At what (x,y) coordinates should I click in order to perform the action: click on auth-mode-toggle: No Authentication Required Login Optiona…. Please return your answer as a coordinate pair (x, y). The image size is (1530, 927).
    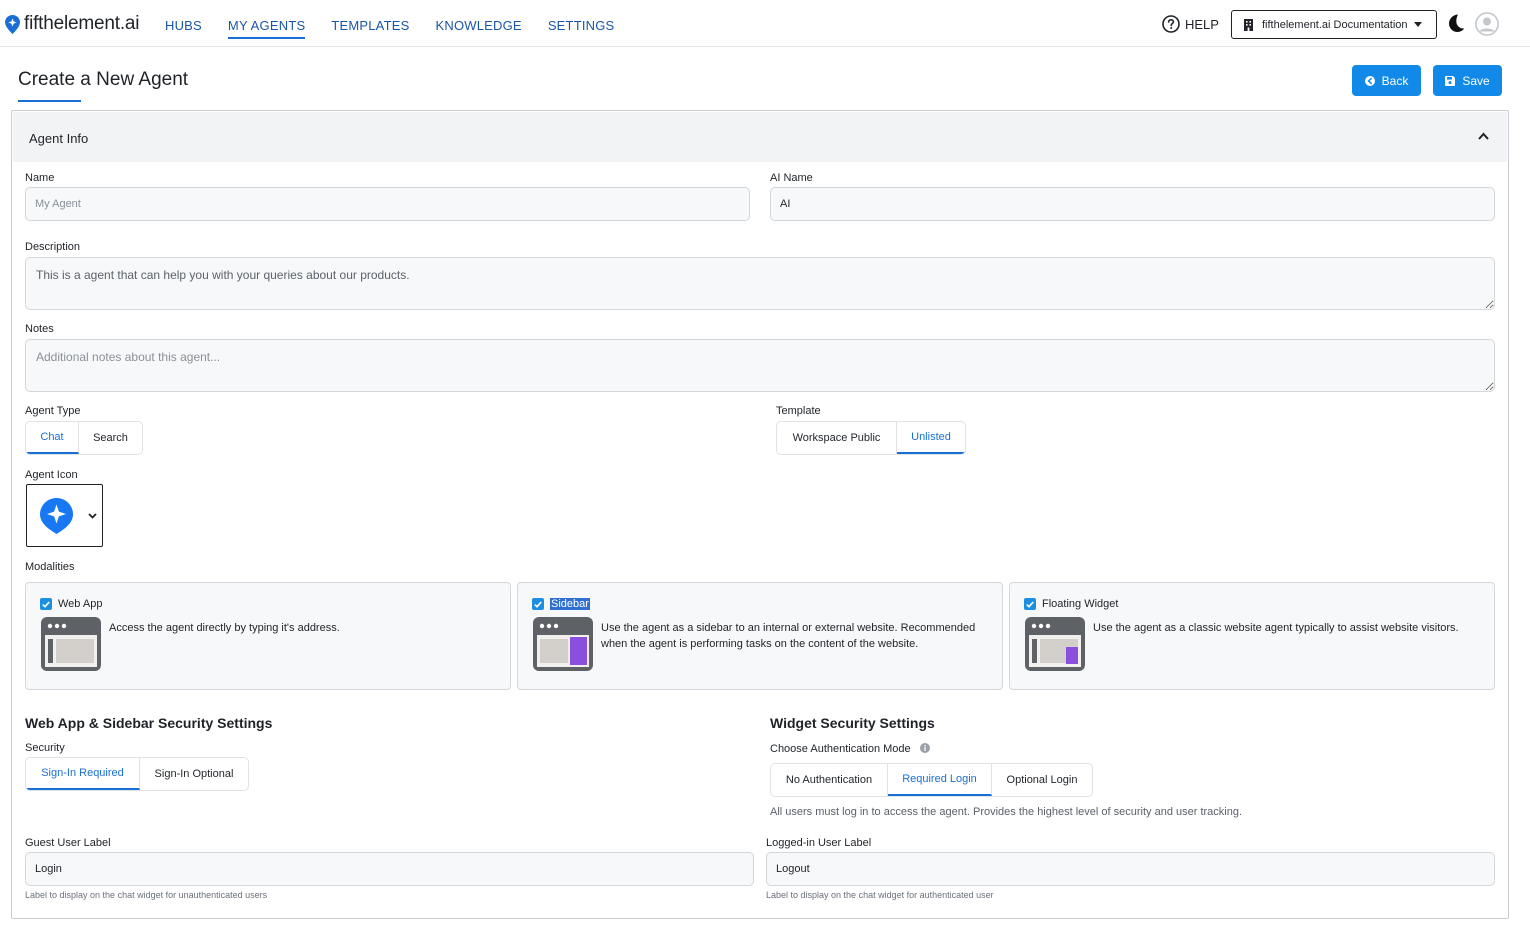
    Looking at the image, I should click on (931, 780).